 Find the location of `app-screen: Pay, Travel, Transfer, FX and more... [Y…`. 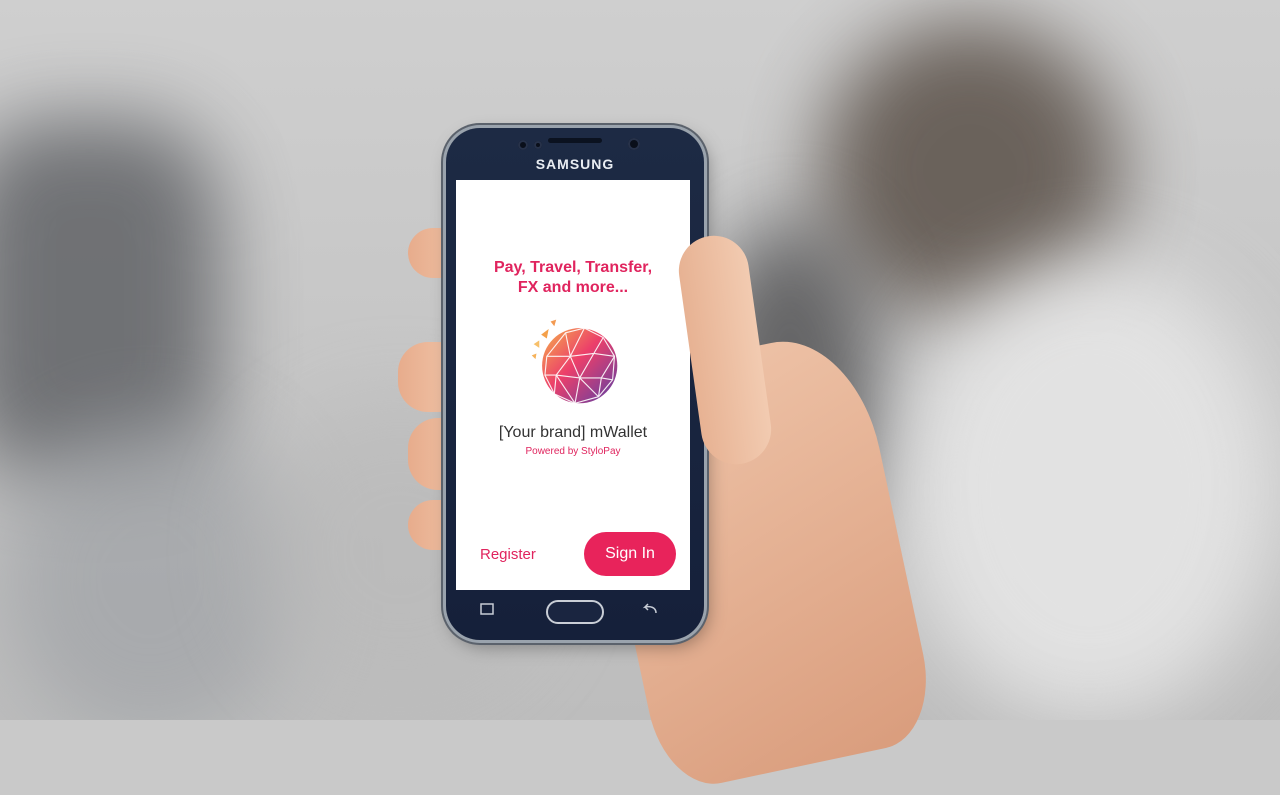

app-screen: Pay, Travel, Transfer, FX and more... [Y… is located at coordinates (573, 385).